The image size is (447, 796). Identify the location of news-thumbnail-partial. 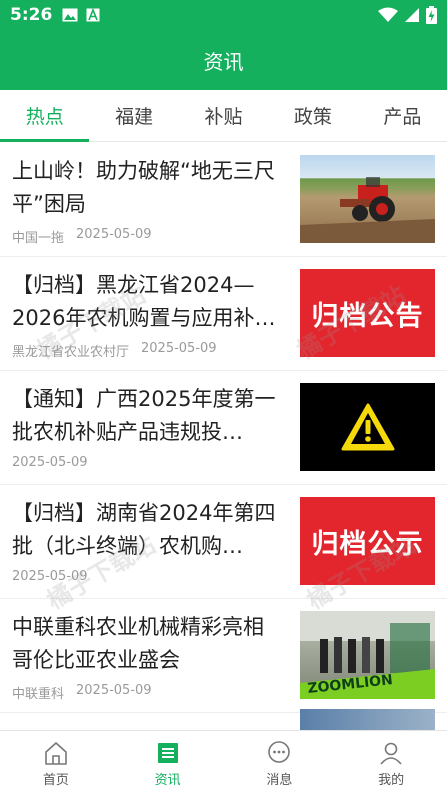
(367, 719).